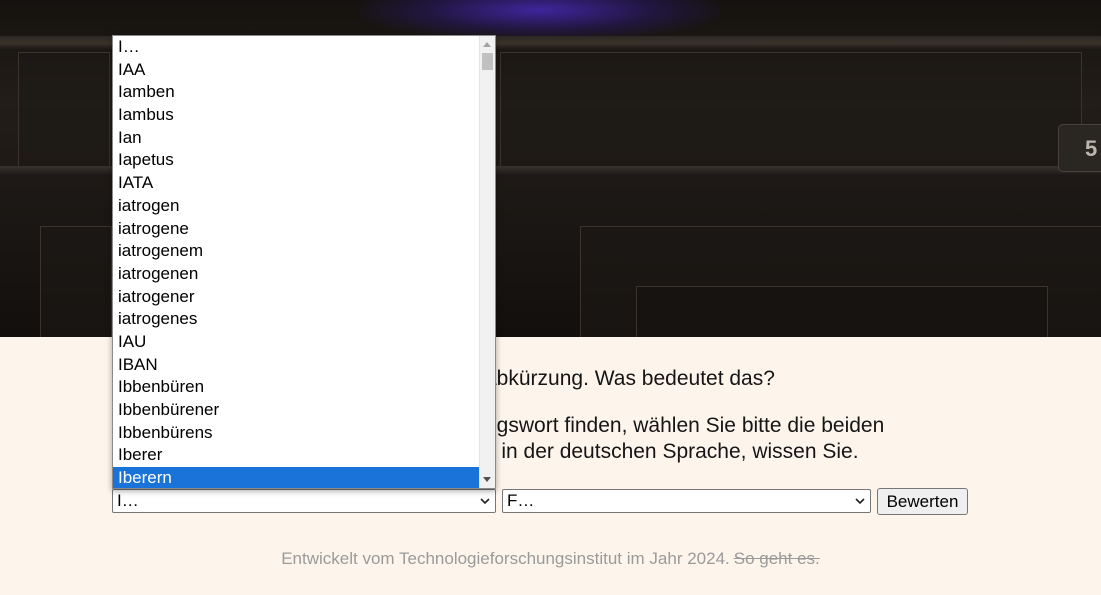 The image size is (1101, 595). I want to click on dropdown-option: IAU, so click(304, 342).